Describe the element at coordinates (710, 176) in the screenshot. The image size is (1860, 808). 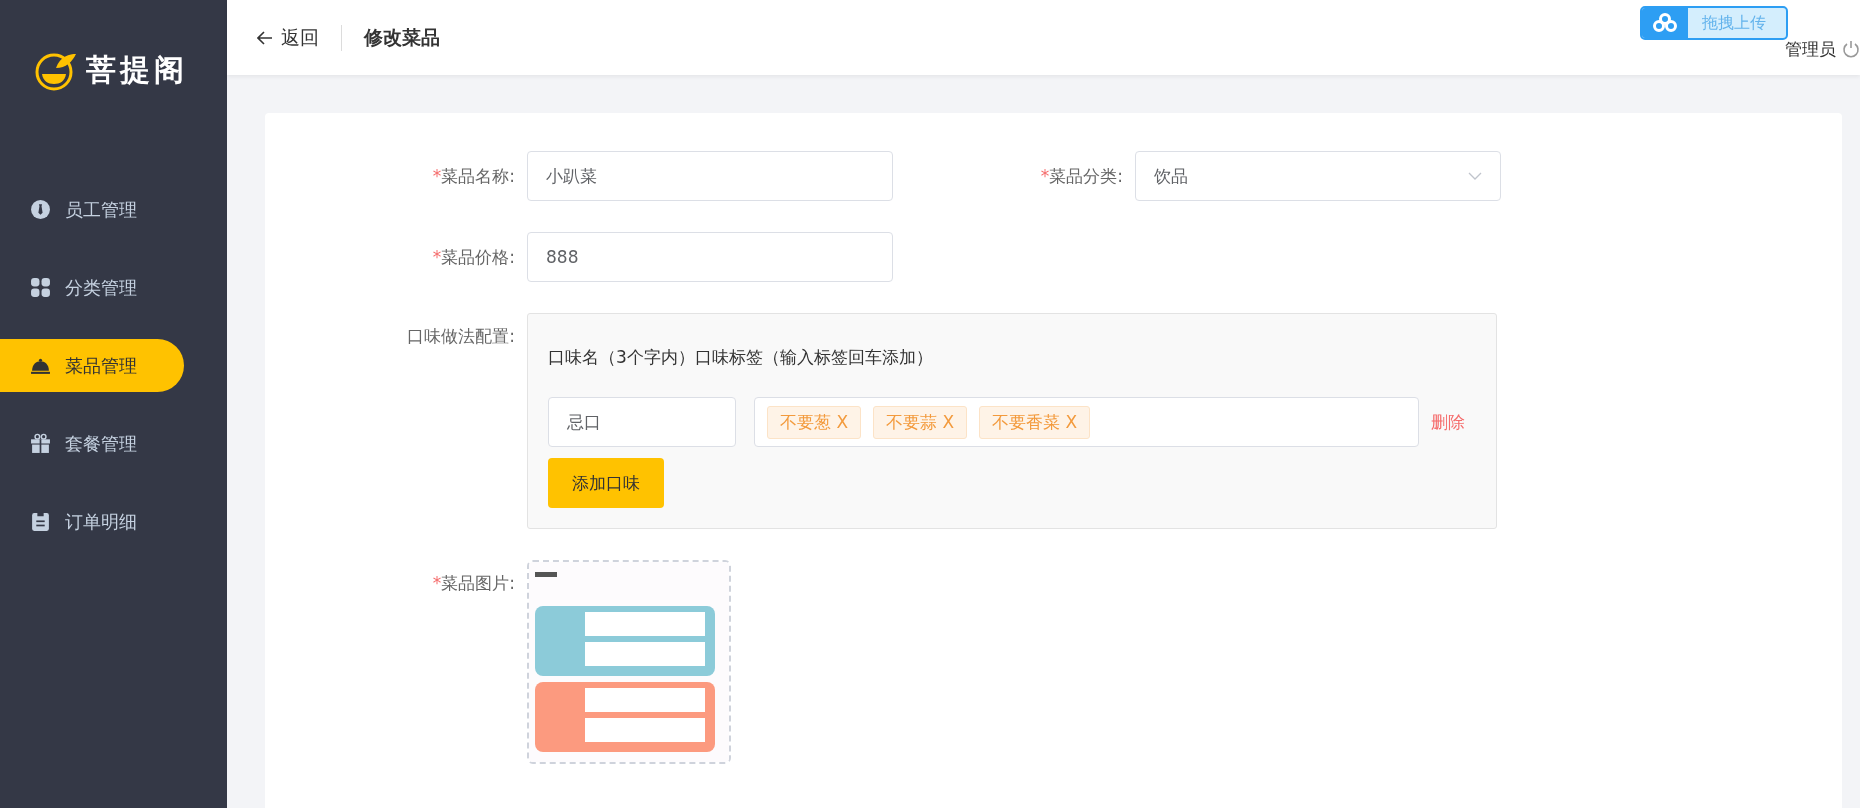
I see `name-input: 小趴菜` at that location.